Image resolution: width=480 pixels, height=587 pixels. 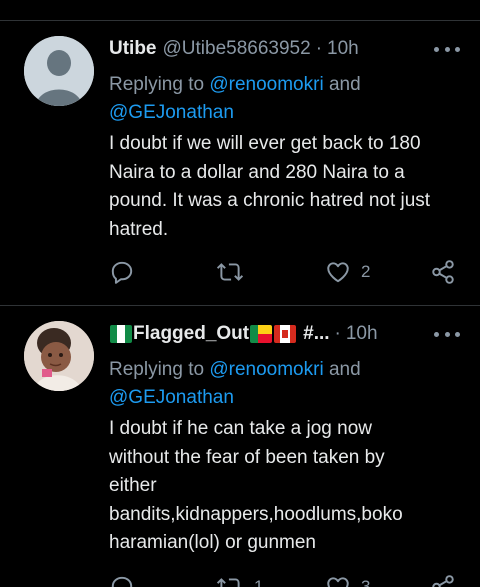 What do you see at coordinates (212, 542) in the screenshot?
I see `tweet-text-line: haramian(lol) or gunmen` at bounding box center [212, 542].